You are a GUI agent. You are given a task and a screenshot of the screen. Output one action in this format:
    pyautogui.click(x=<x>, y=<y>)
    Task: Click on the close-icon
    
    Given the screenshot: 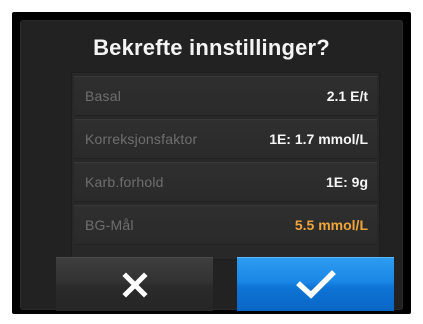 What is the action you would take?
    pyautogui.click(x=134, y=284)
    